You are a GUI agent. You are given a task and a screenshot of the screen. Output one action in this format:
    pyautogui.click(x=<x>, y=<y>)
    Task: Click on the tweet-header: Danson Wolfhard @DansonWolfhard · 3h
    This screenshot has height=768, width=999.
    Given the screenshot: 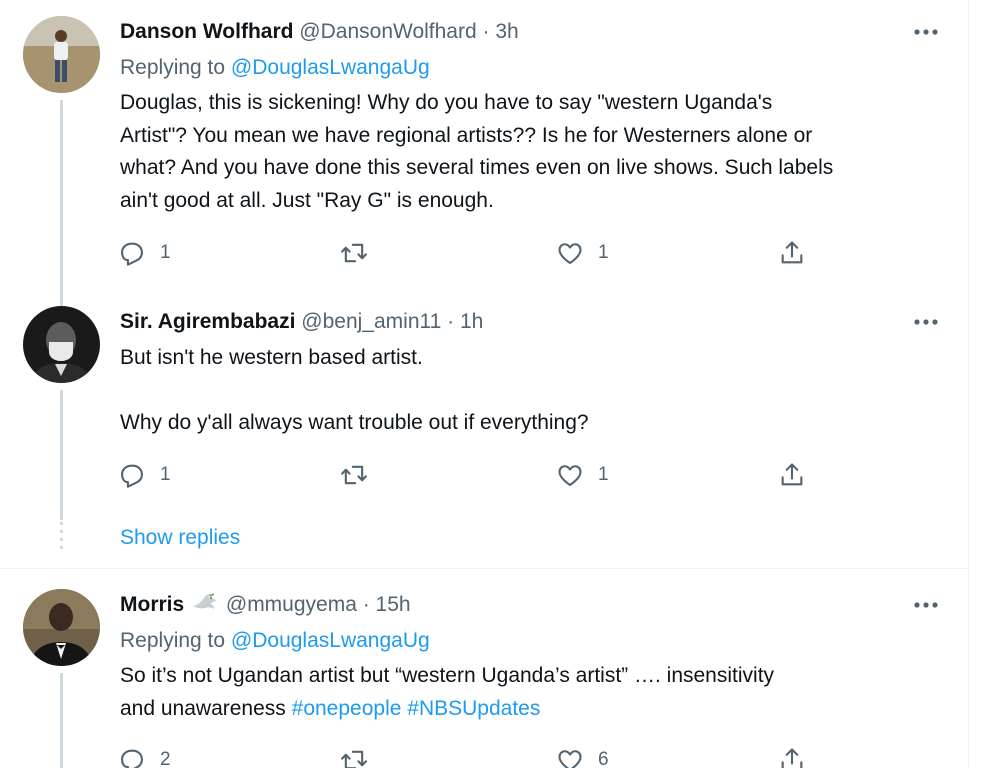 What is the action you would take?
    pyautogui.click(x=319, y=32)
    